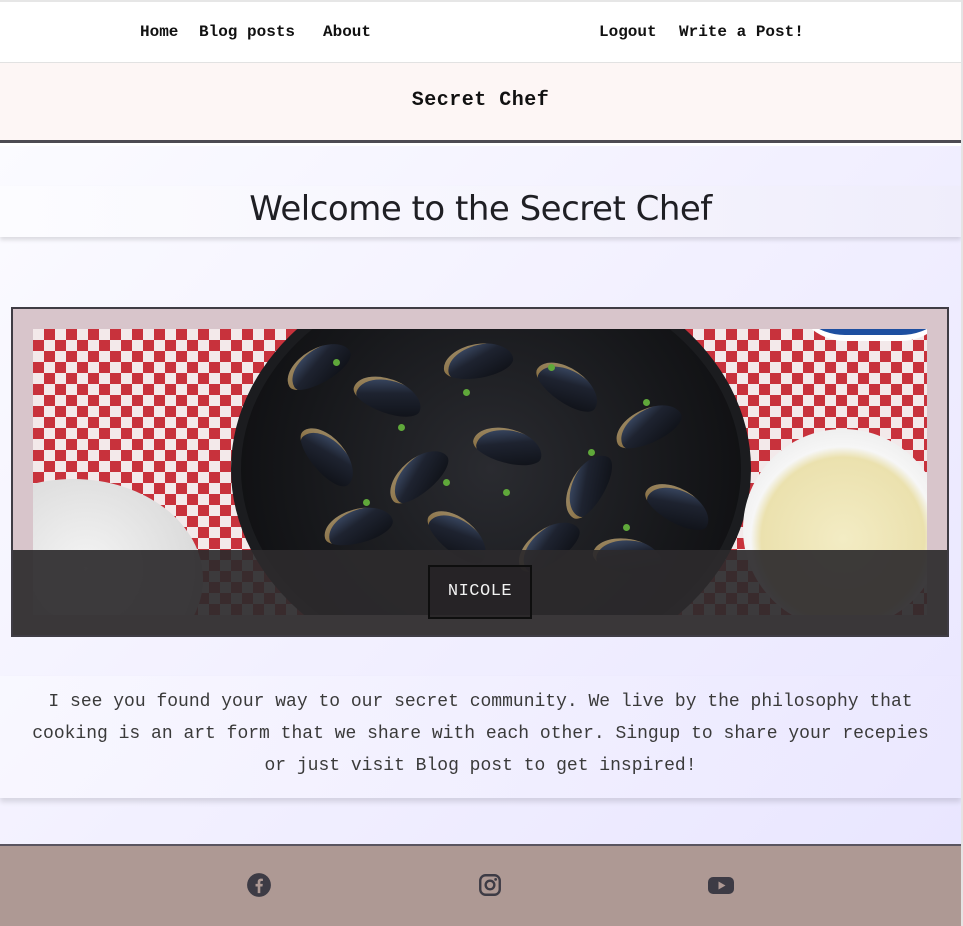  Describe the element at coordinates (721, 885) in the screenshot. I see `youtube-icon` at that location.